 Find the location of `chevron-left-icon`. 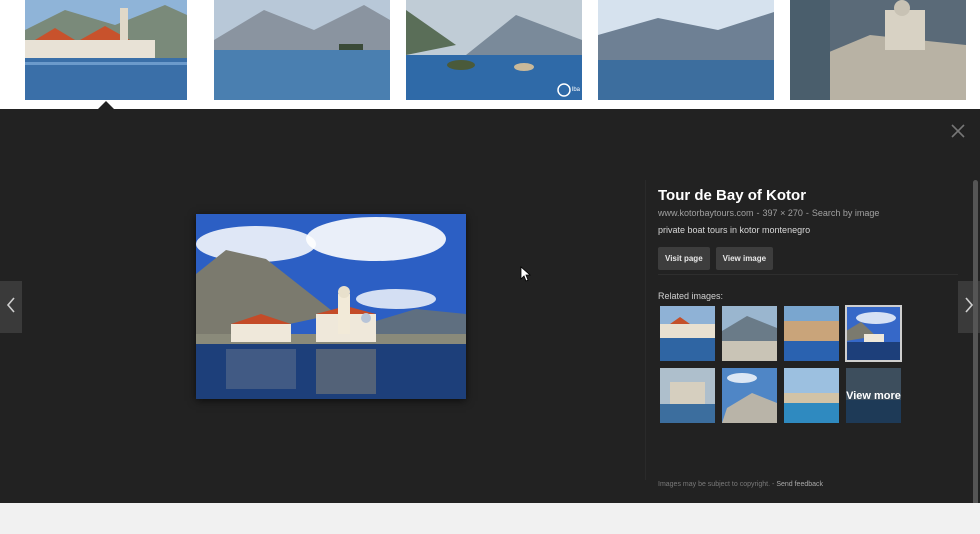

chevron-left-icon is located at coordinates (11, 307).